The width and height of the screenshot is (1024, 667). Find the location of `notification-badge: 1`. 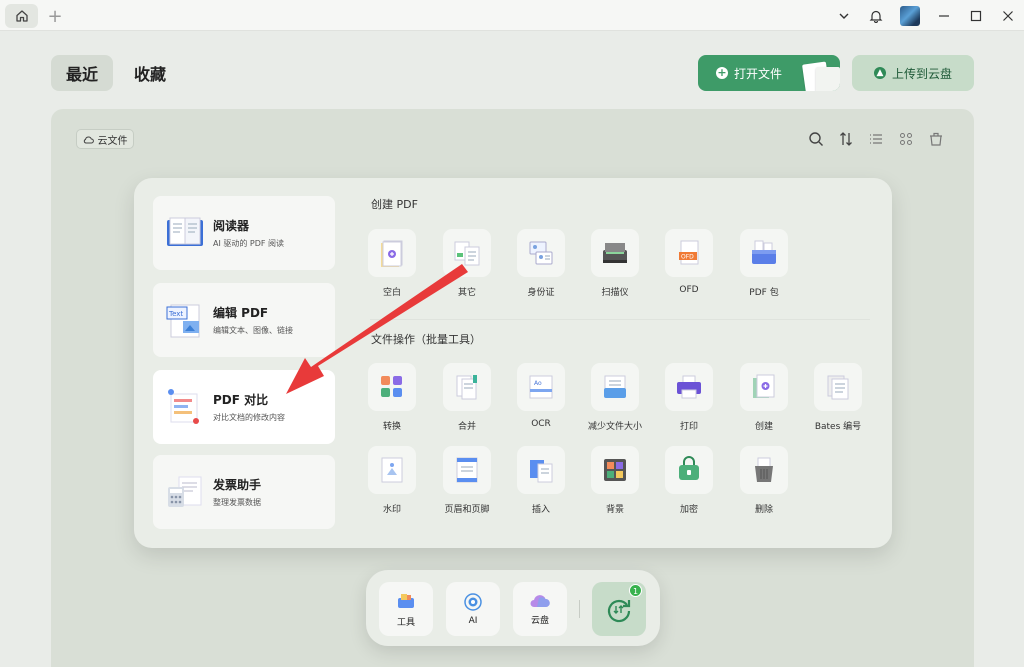

notification-badge: 1 is located at coordinates (635, 590).